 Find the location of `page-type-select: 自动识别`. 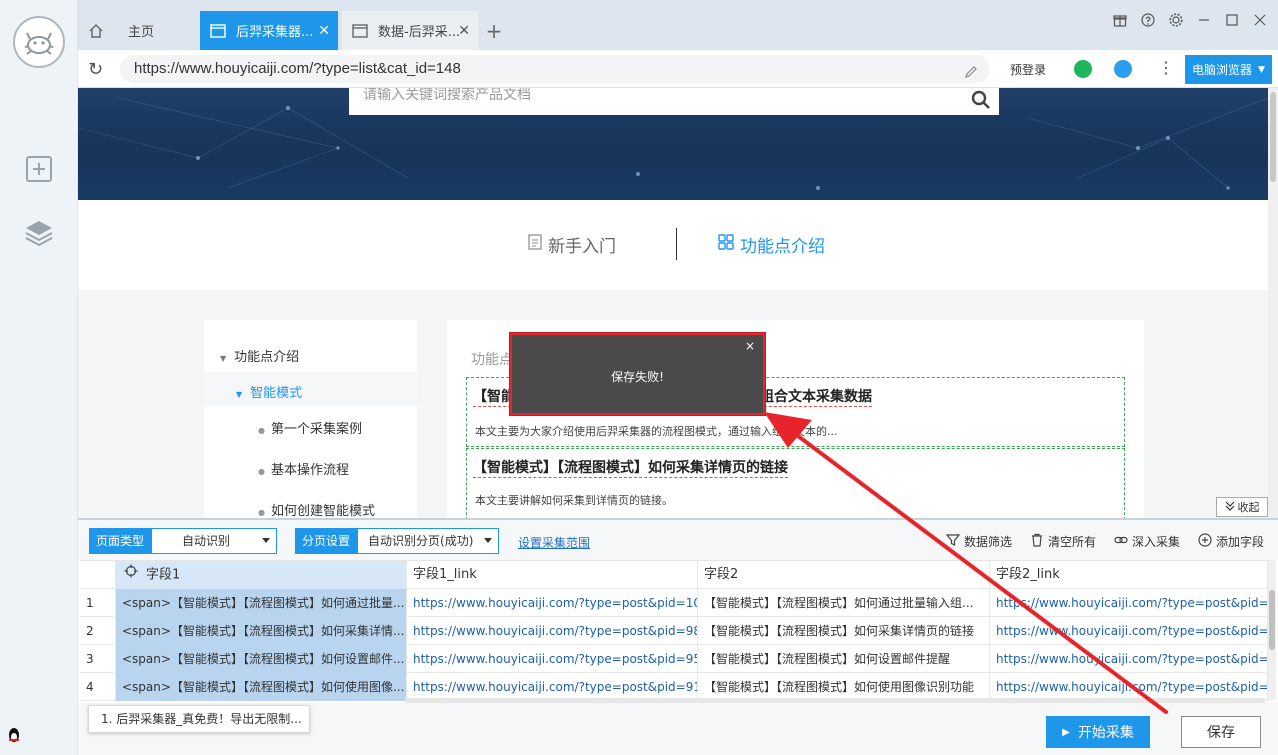

page-type-select: 自动识别 is located at coordinates (214, 541).